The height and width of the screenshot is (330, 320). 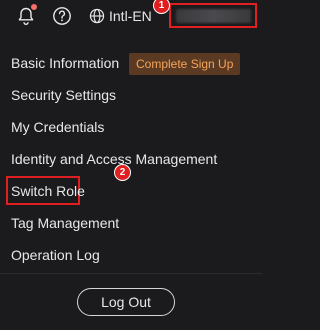 I want to click on menu-item-label: Identity and Access Management, so click(x=114, y=159).